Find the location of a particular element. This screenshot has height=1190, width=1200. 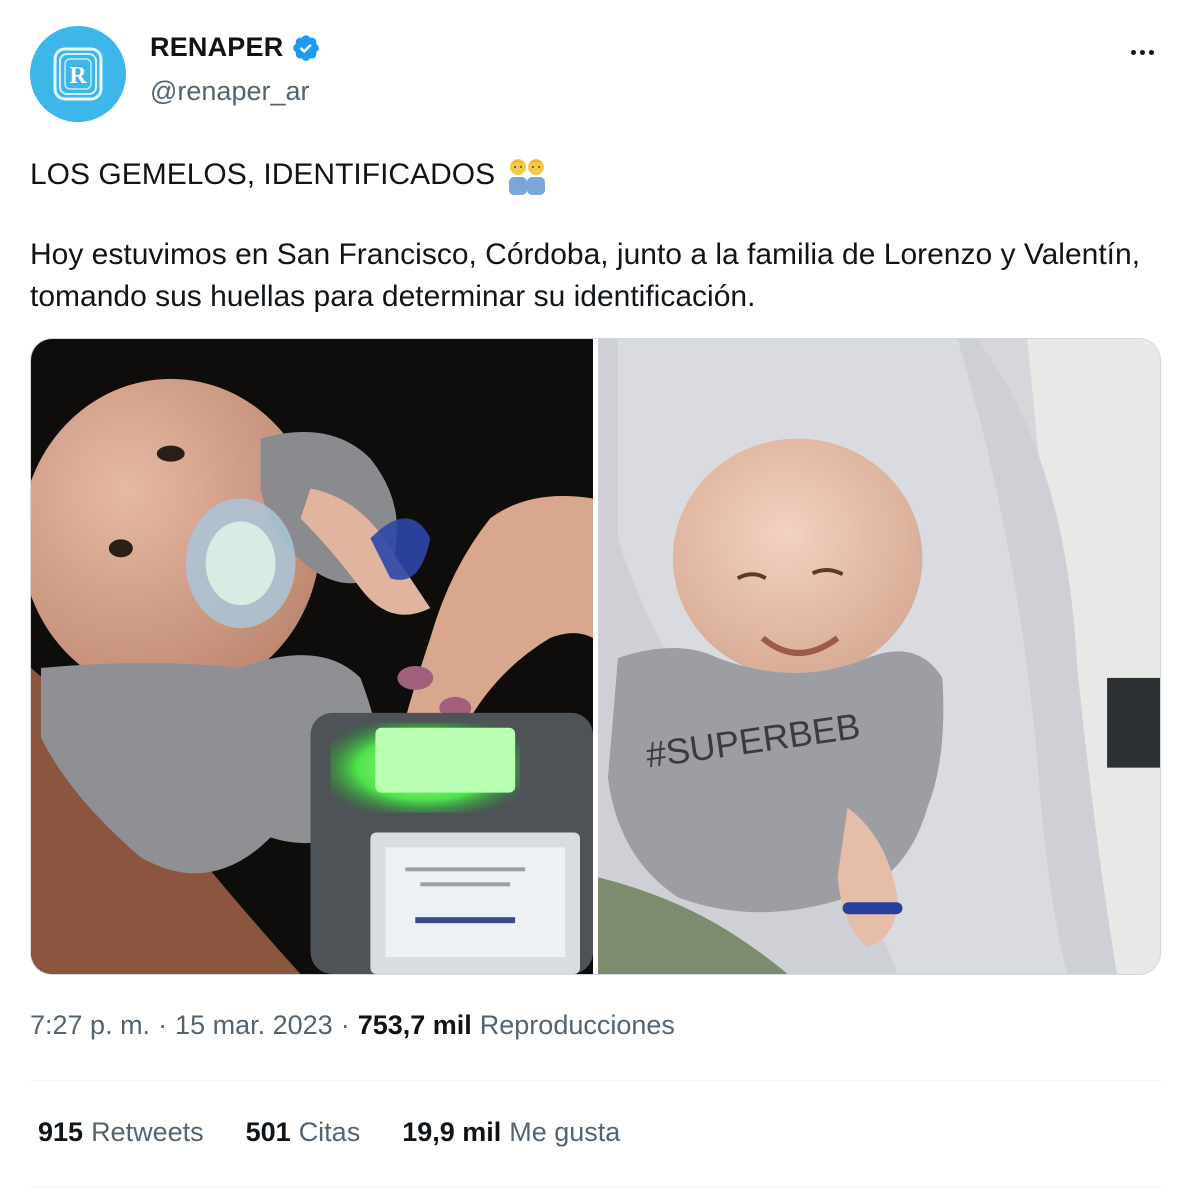

tweet-time-link: 7:27 p. m. is located at coordinates (90, 1025).